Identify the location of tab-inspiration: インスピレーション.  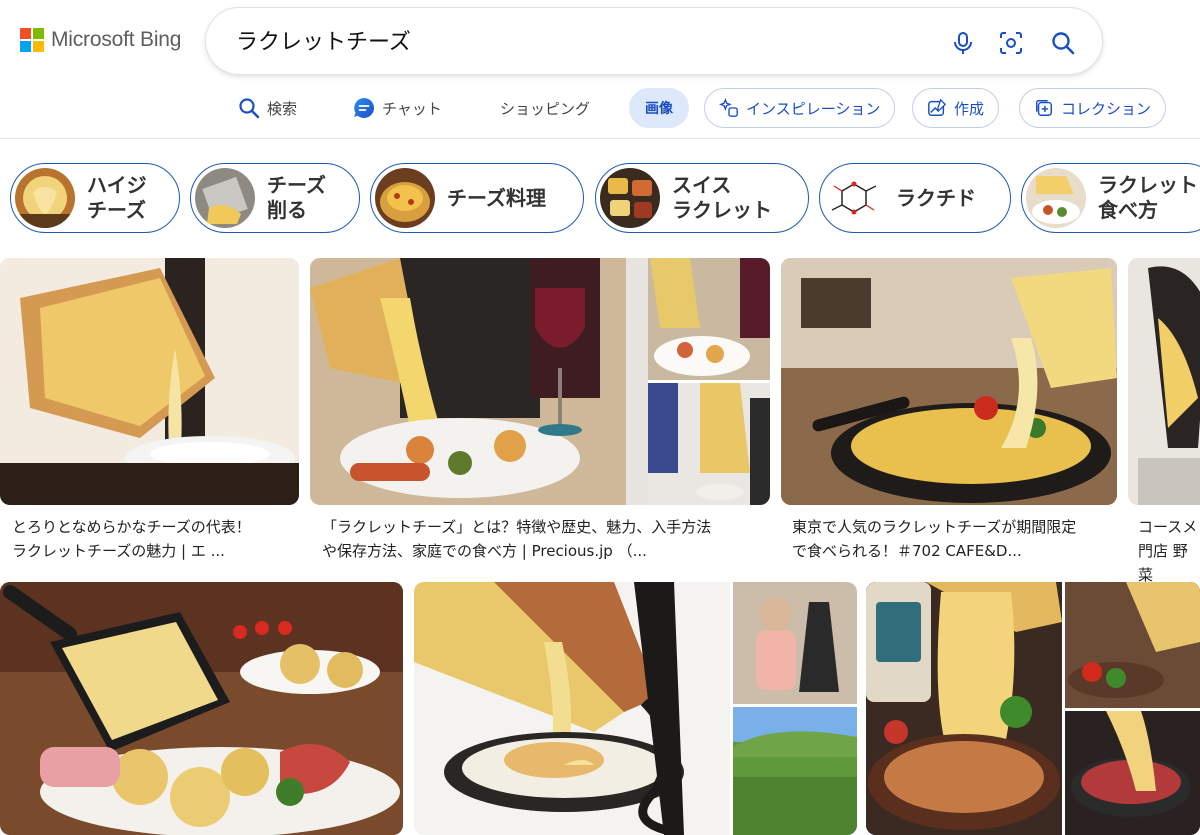
(800, 108).